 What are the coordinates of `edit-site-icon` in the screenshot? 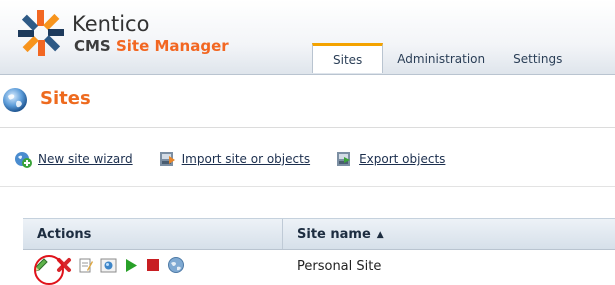 It's located at (86, 265).